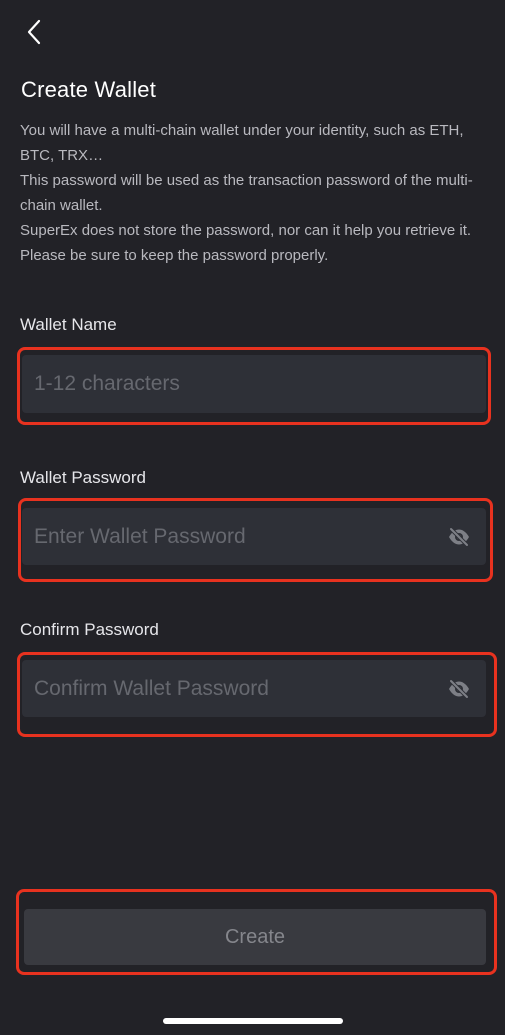 This screenshot has height=1035, width=505. What do you see at coordinates (255, 937) in the screenshot?
I see `create-button: Create` at bounding box center [255, 937].